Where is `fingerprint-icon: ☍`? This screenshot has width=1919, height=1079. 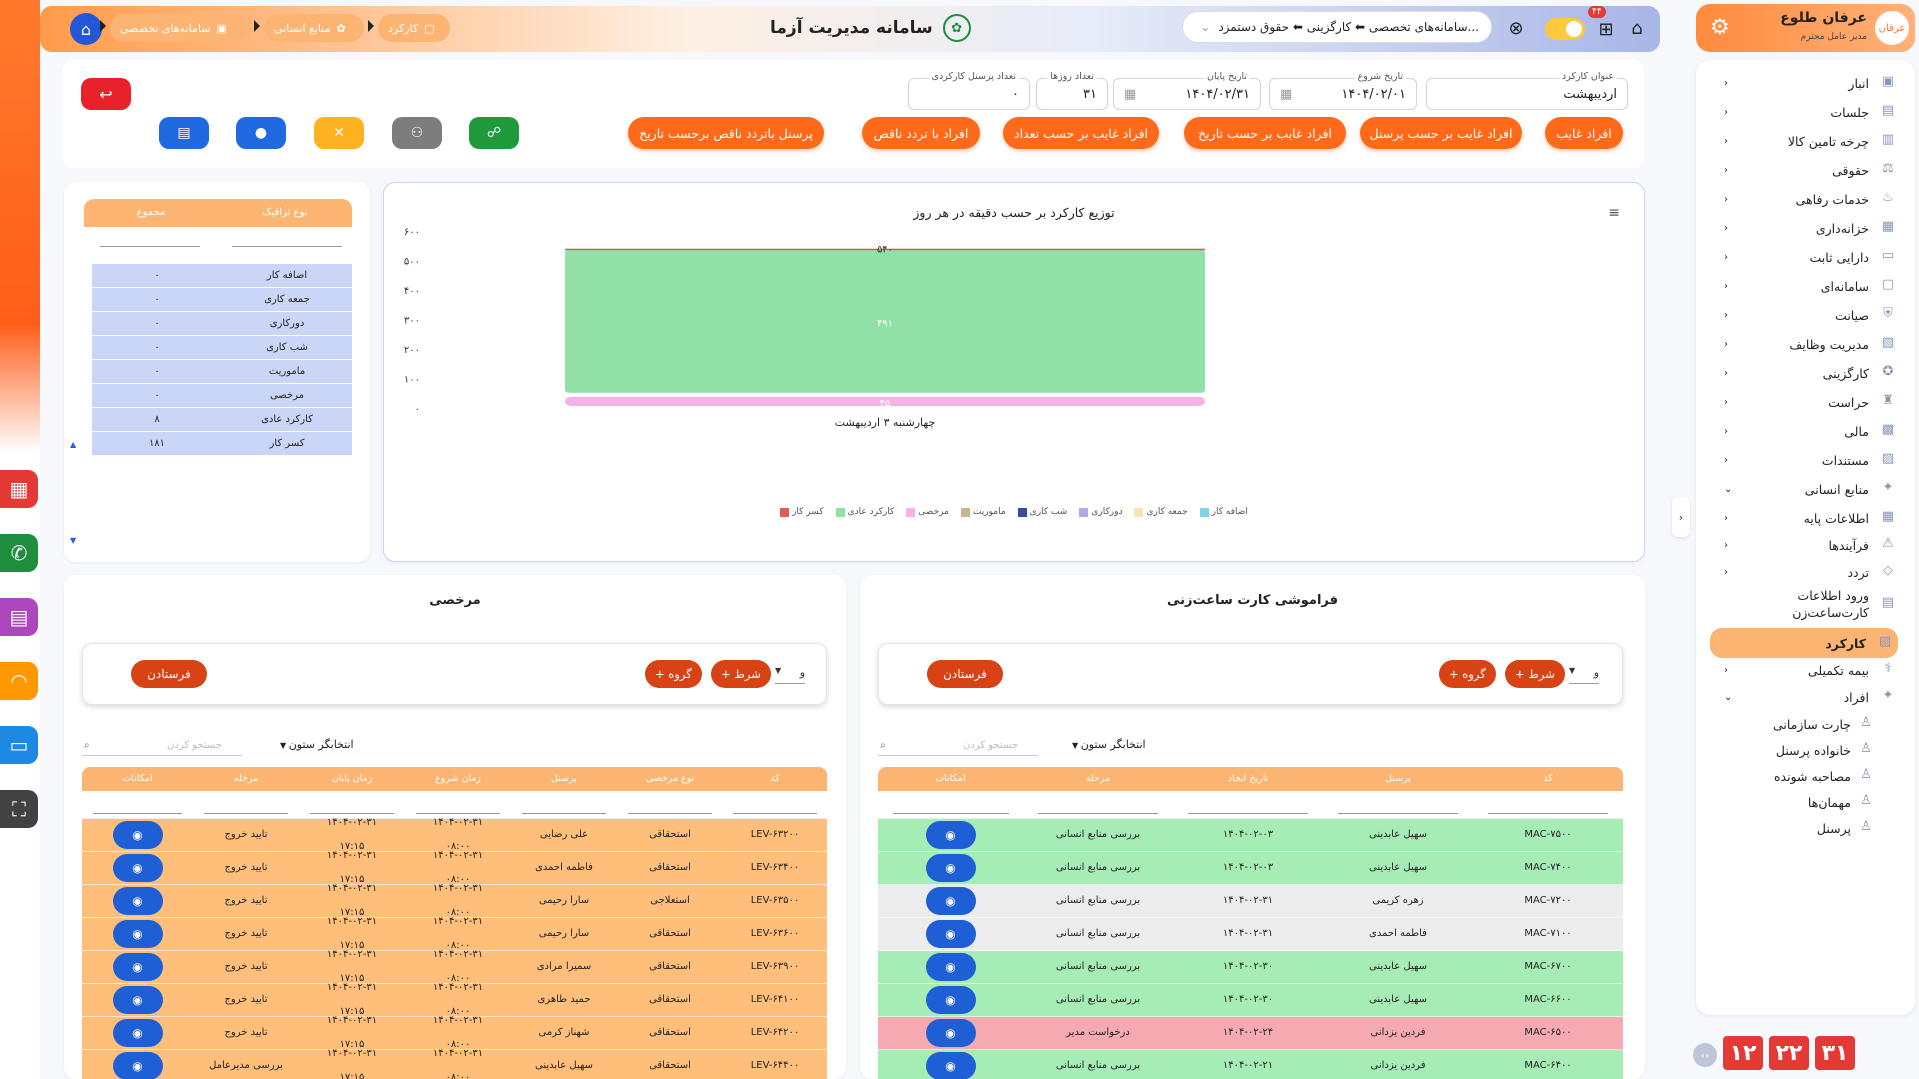 fingerprint-icon: ☍ is located at coordinates (494, 133).